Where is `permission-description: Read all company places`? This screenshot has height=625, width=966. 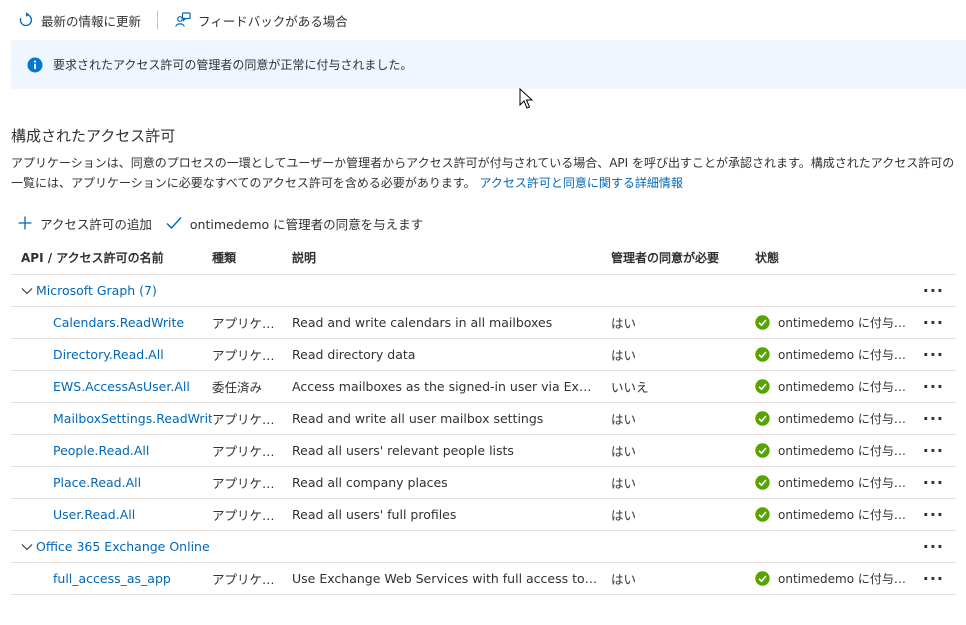
permission-description: Read all company places is located at coordinates (370, 482).